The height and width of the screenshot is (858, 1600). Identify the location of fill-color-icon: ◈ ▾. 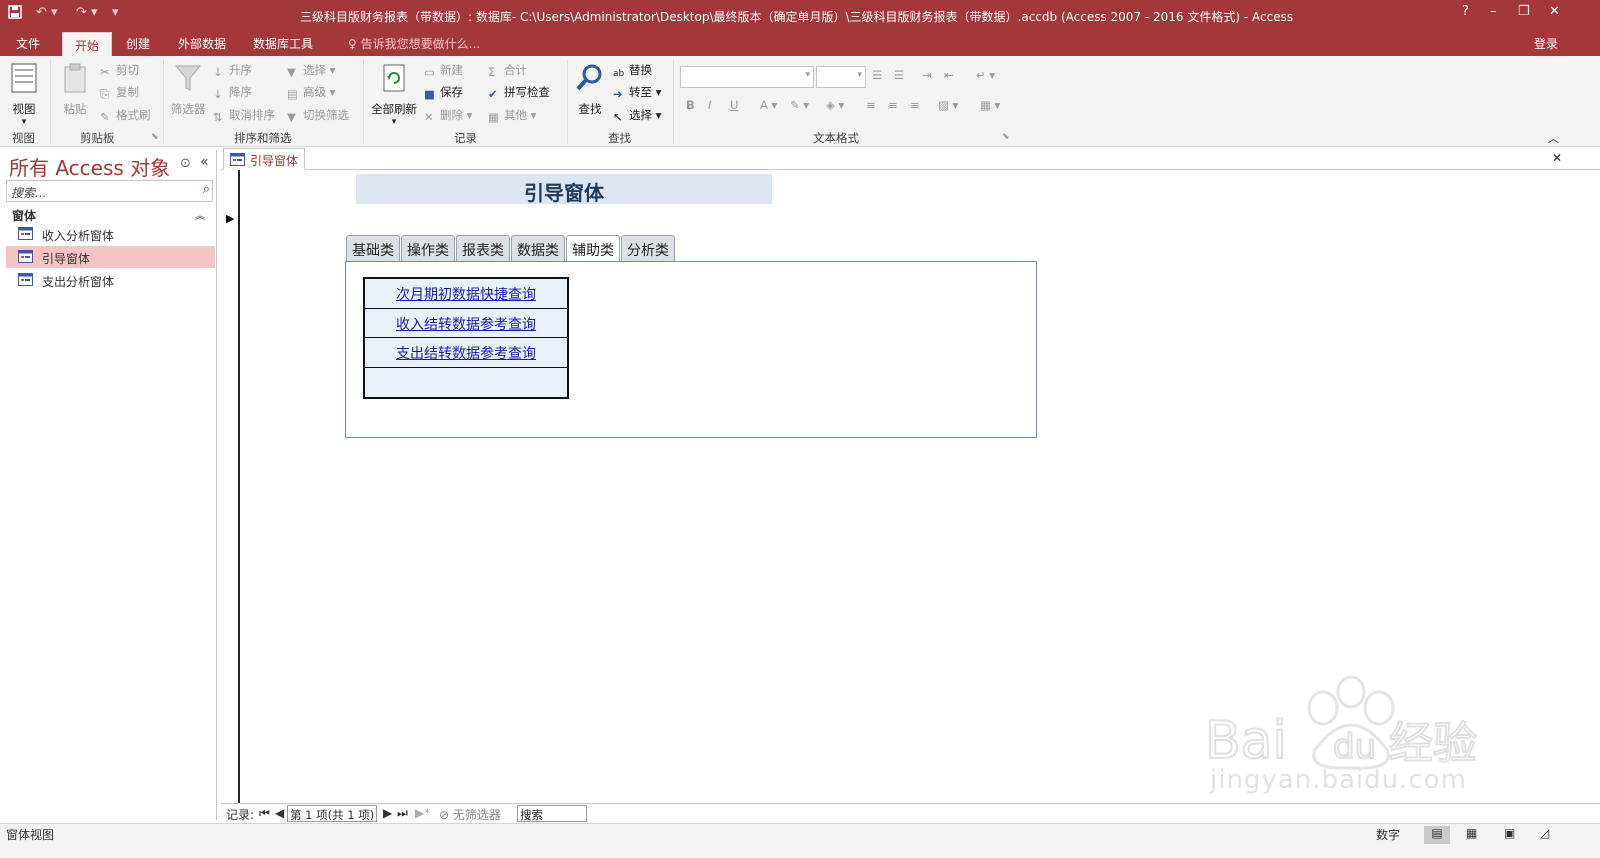
(835, 105).